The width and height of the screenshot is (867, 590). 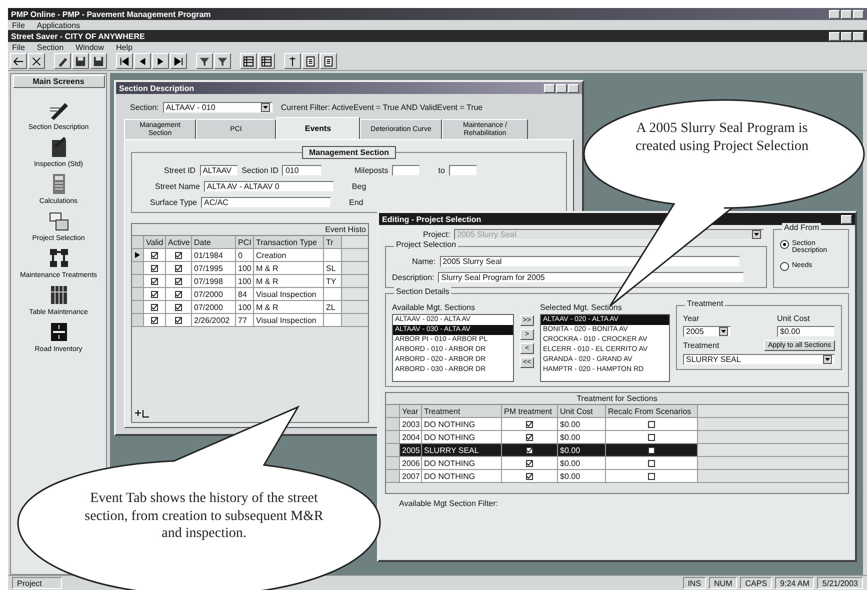 I want to click on table-cell: 2006, so click(x=411, y=463).